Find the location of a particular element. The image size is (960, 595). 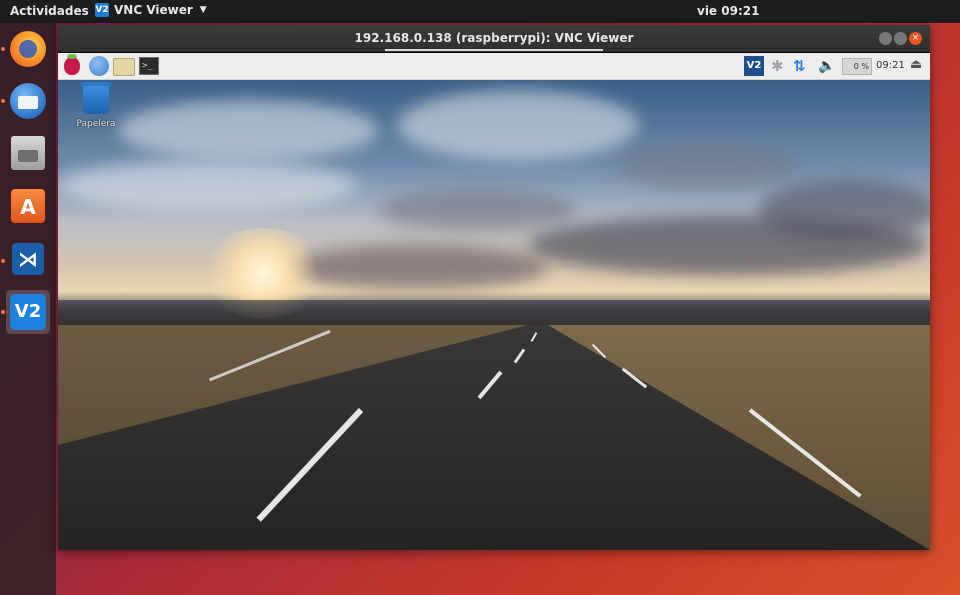

cpu-usage-monitor: 0 % is located at coordinates (857, 66).